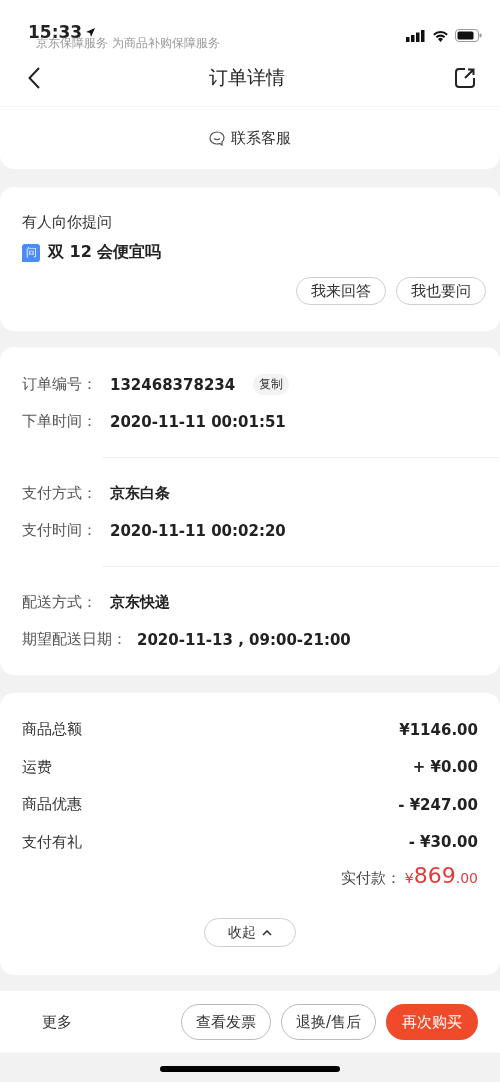  I want to click on question-badge: 问, so click(31, 252).